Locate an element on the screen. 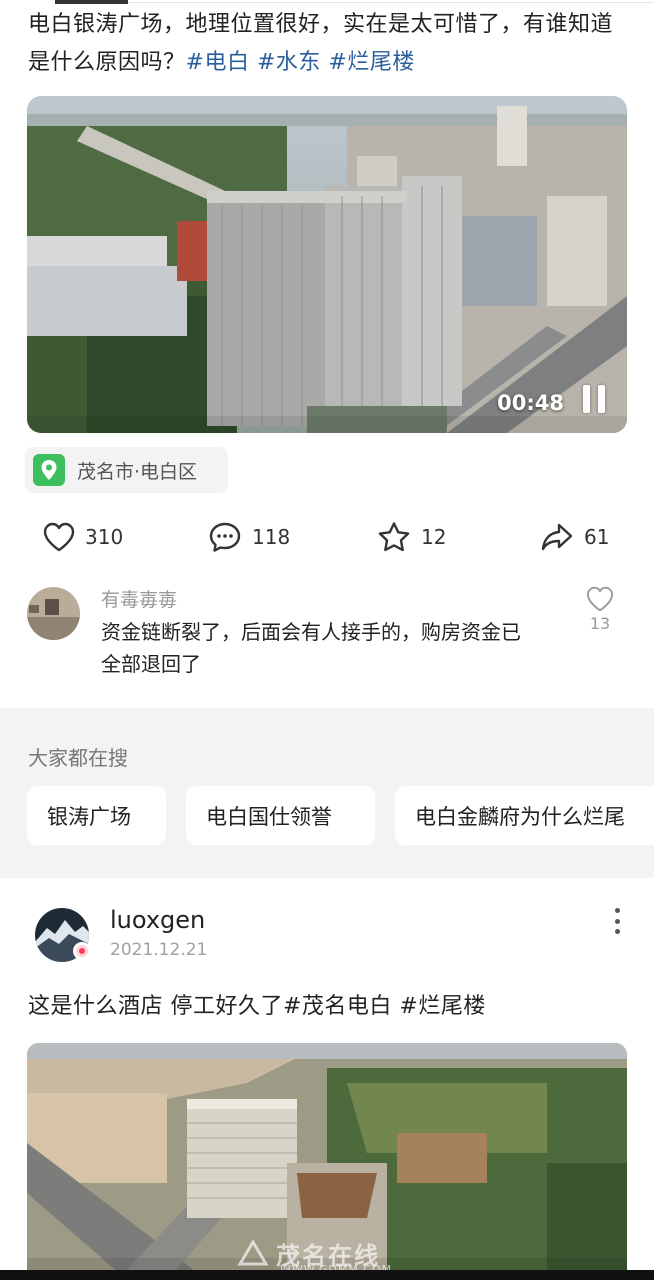 The width and height of the screenshot is (654, 1280). top-divider is located at coordinates (327, 2).